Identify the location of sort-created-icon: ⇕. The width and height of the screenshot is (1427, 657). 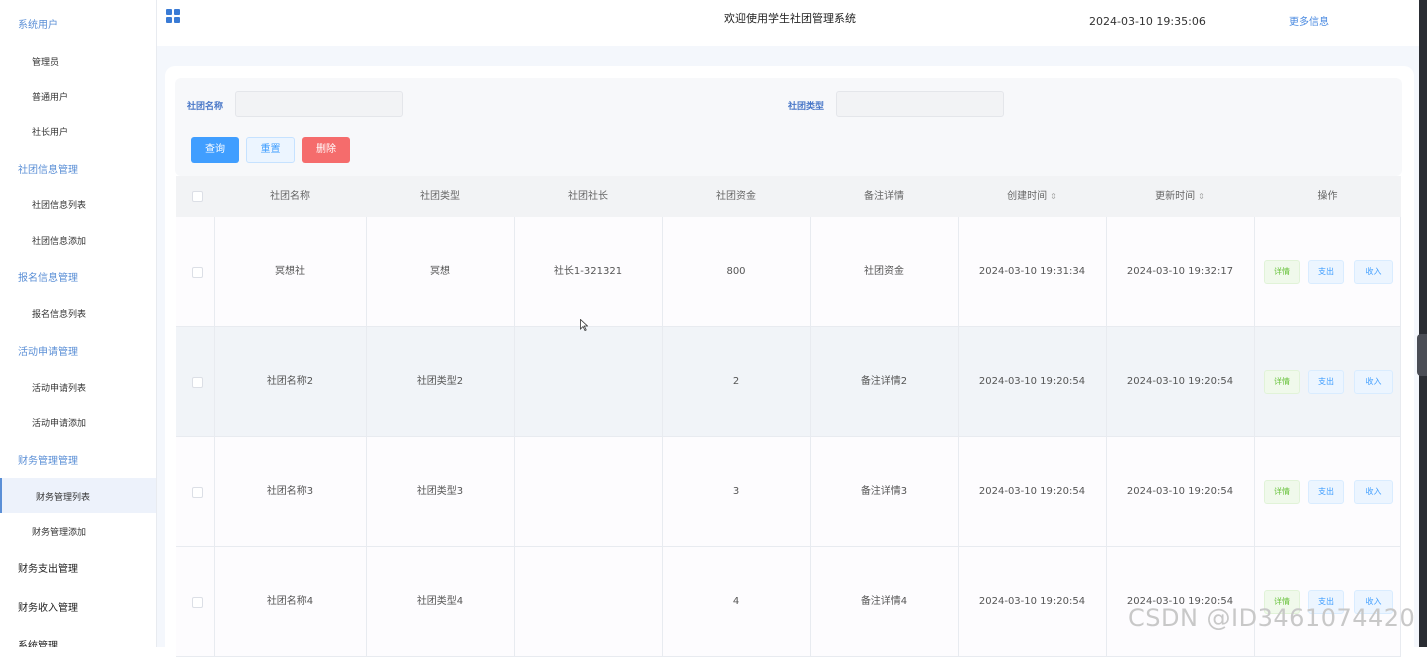
(1053, 196).